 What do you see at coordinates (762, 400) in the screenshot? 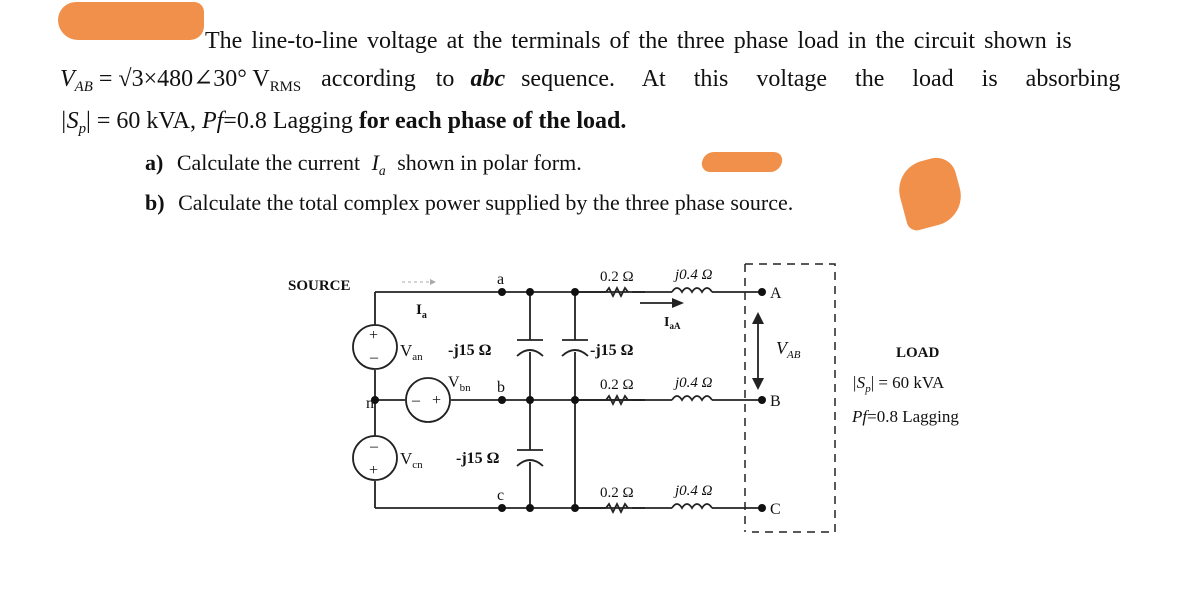
I see `node-dot-B` at bounding box center [762, 400].